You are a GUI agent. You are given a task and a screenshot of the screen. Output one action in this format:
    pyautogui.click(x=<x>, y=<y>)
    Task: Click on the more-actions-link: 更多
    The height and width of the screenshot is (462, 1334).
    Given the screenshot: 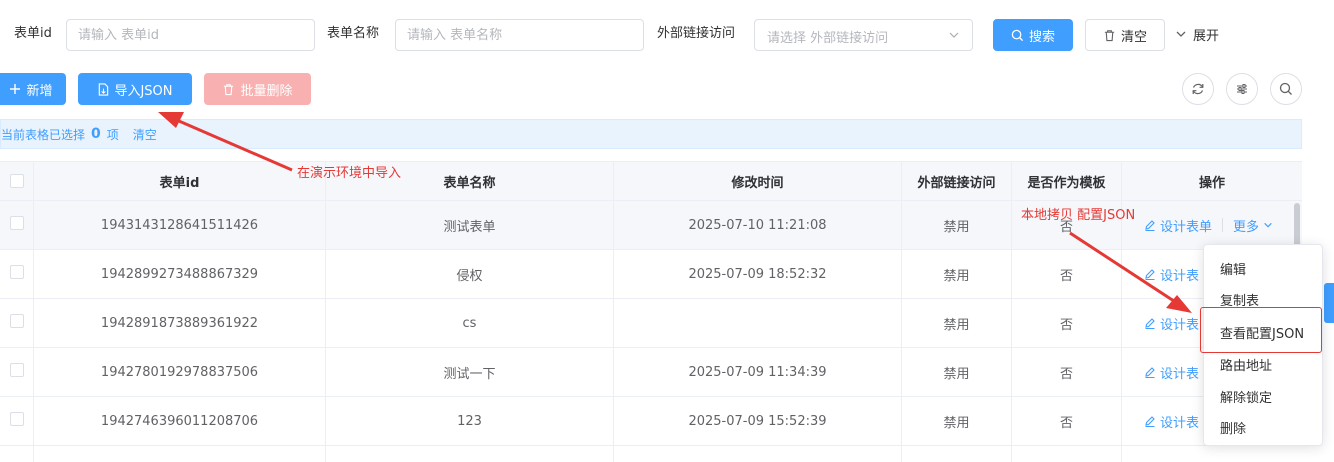 What is the action you would take?
    pyautogui.click(x=1253, y=225)
    